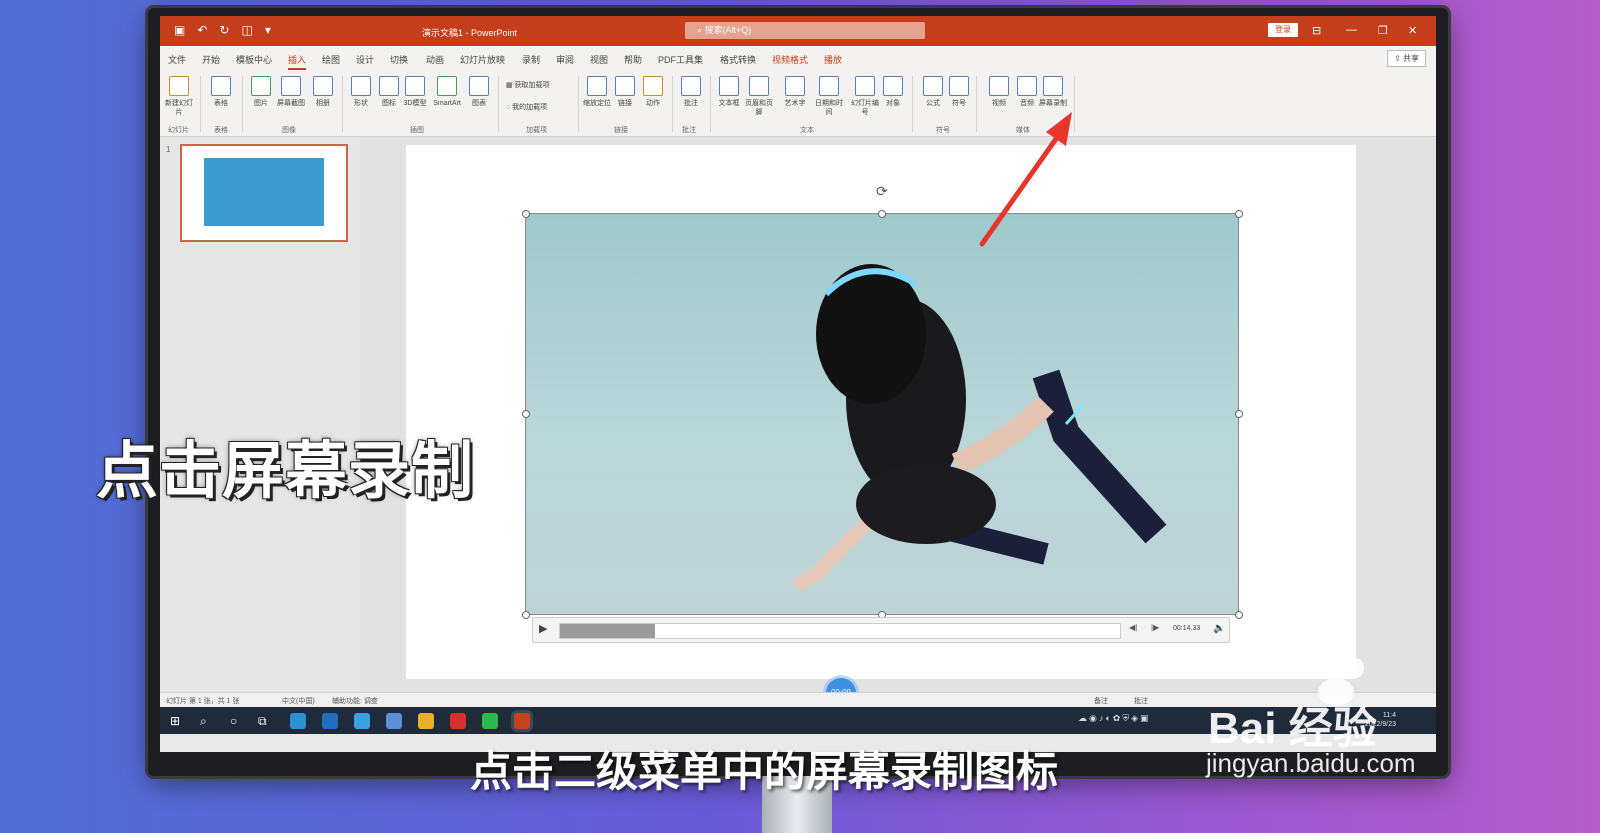  Describe the element at coordinates (1292, 728) in the screenshot. I see `baidu-jingyan-watermark: Bai 经验` at that location.